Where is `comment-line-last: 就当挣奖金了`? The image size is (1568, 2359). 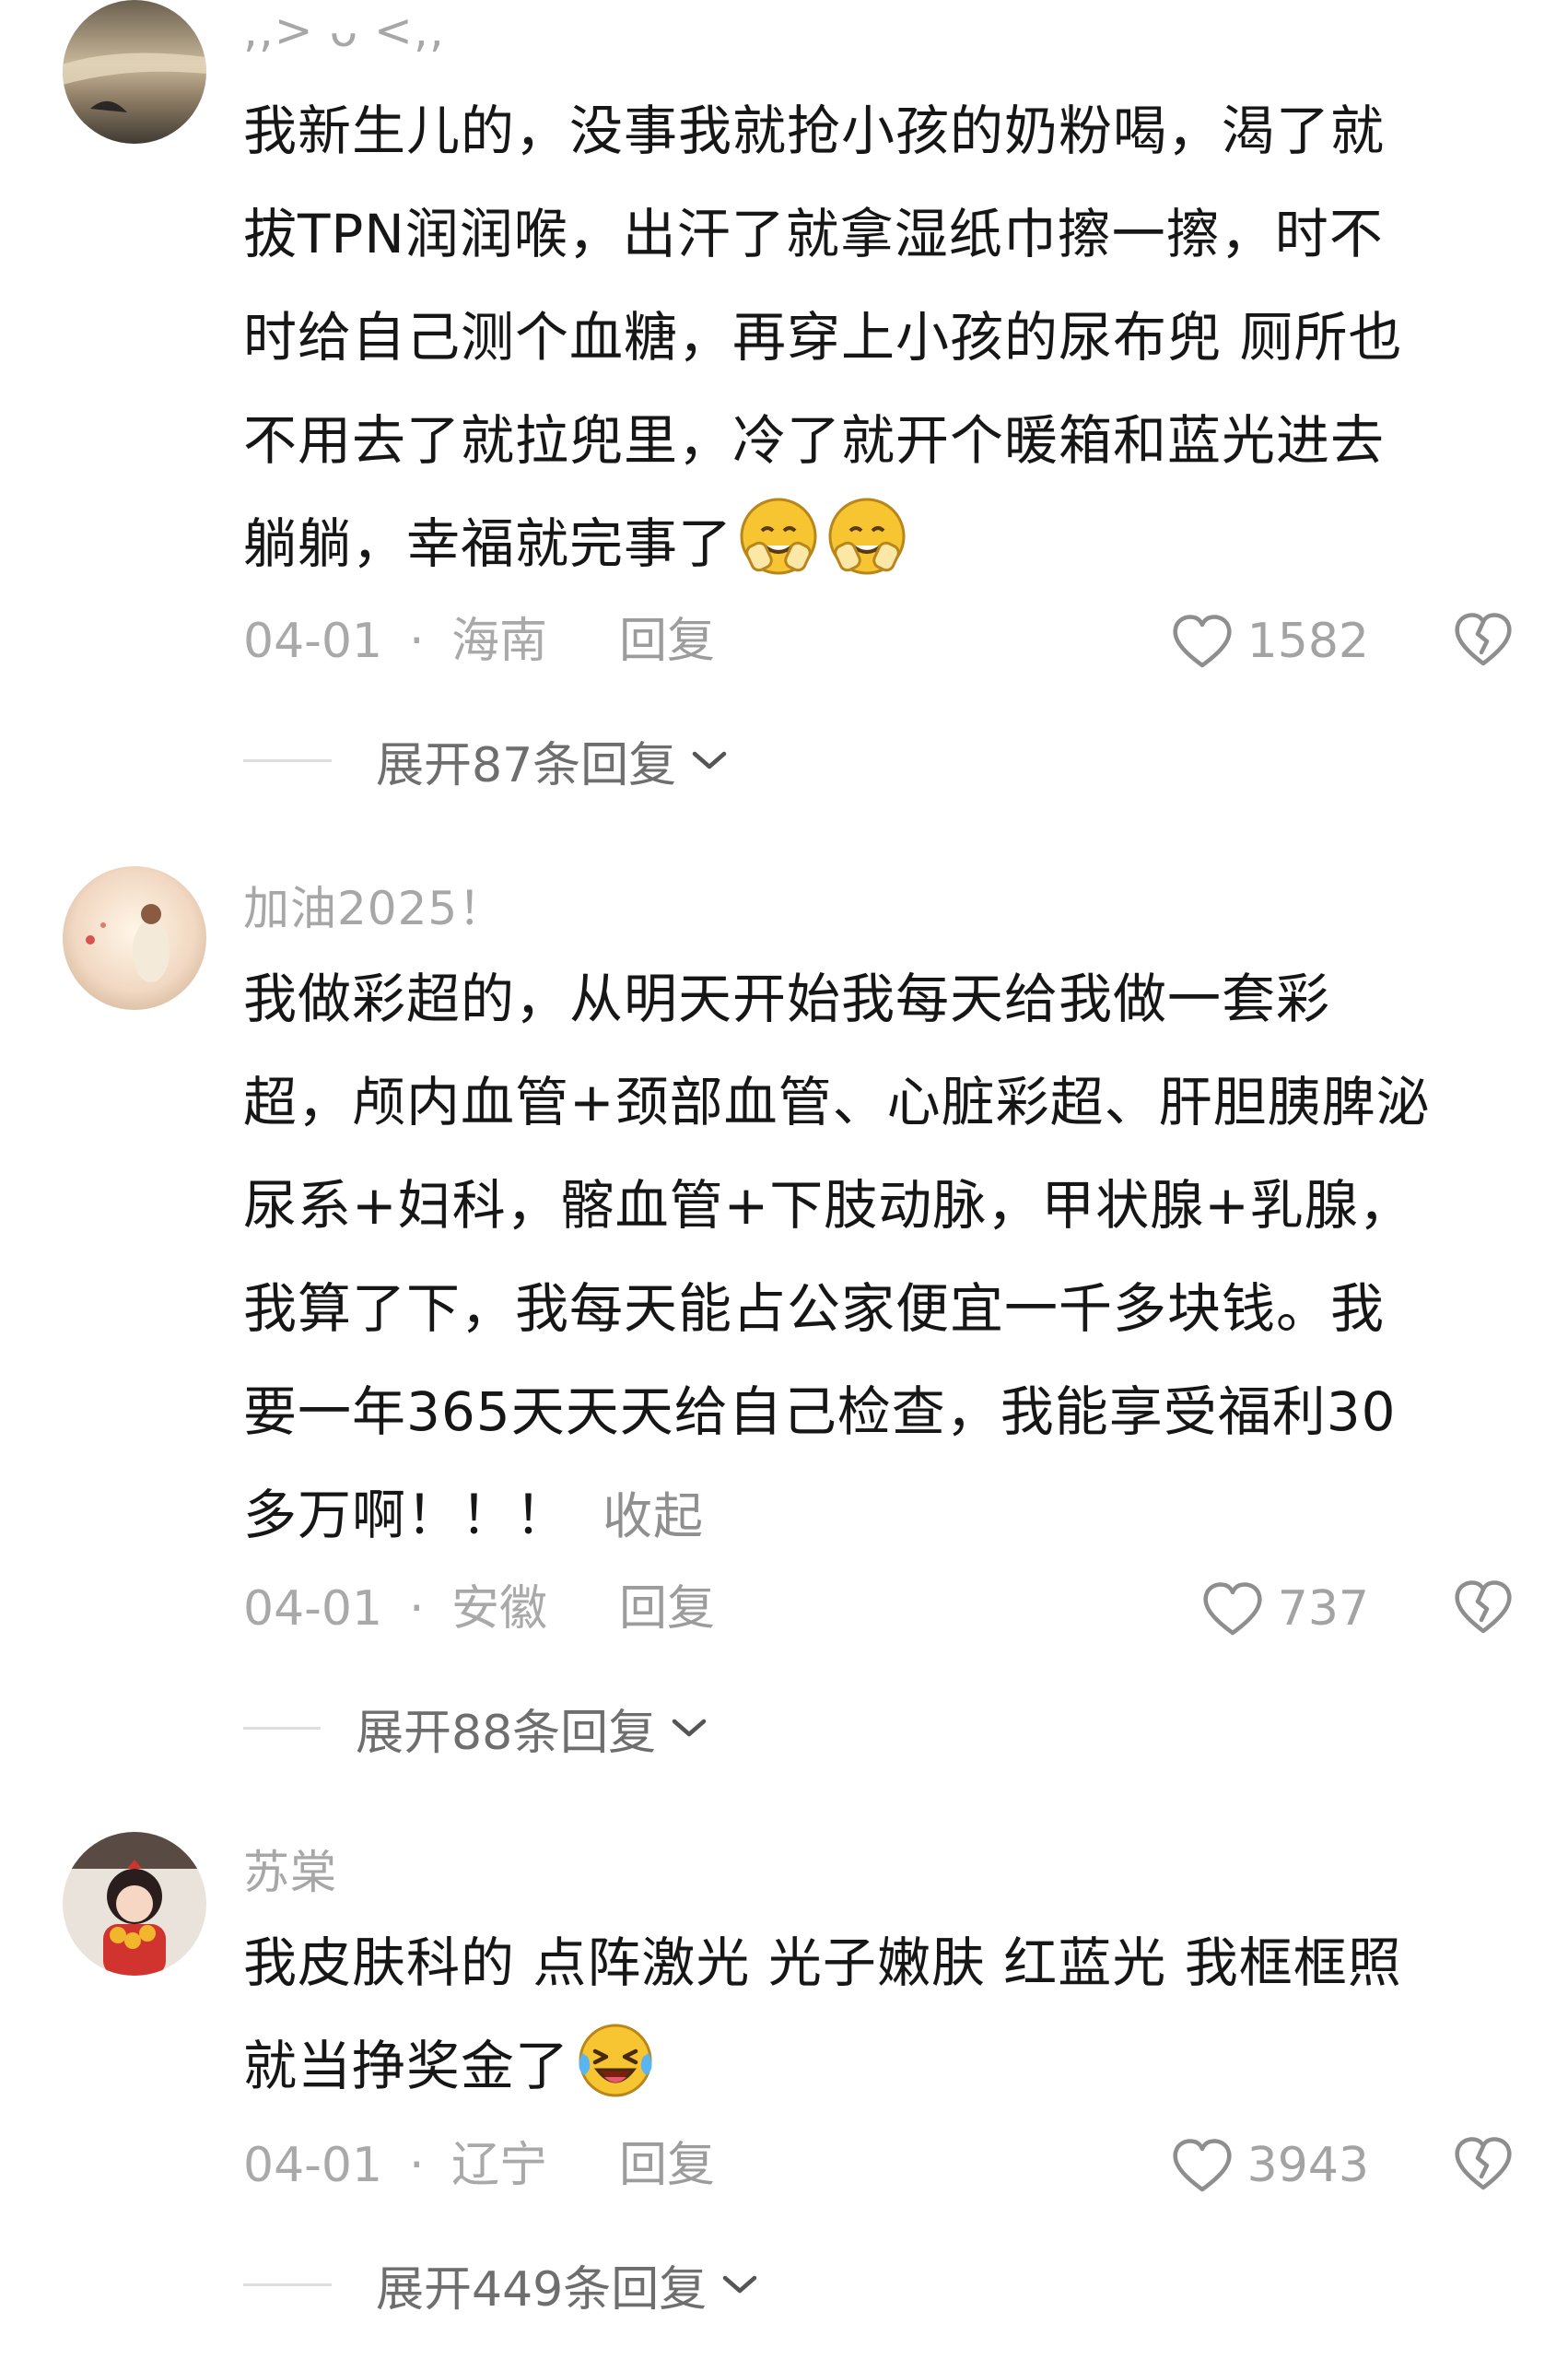
comment-line-last: 就当挣奖金了 is located at coordinates (884, 2066).